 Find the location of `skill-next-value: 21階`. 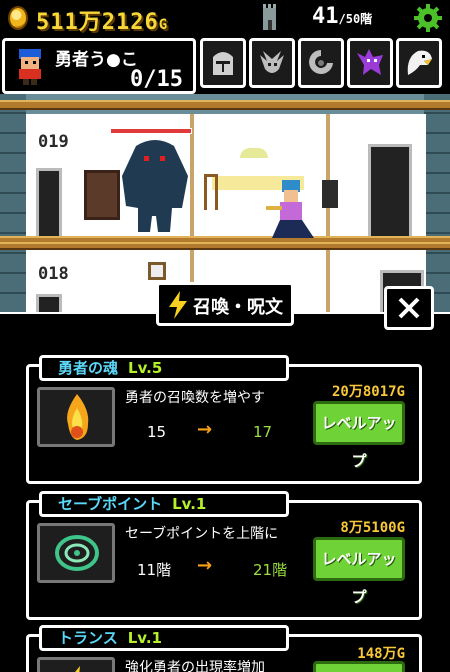

skill-next-value: 21階 is located at coordinates (270, 570).